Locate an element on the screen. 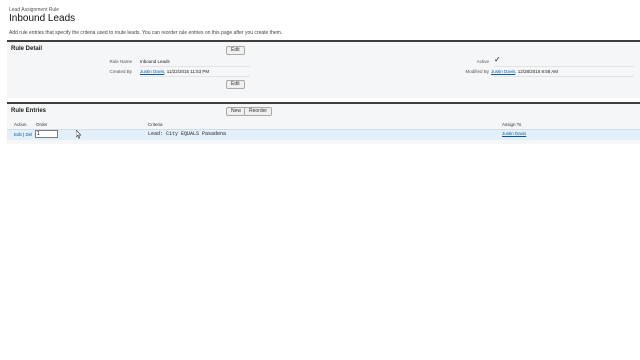 Image resolution: width=640 pixels, height=360 pixels. modified-by-date: , 12/28/2015 8:58 AM is located at coordinates (537, 71).